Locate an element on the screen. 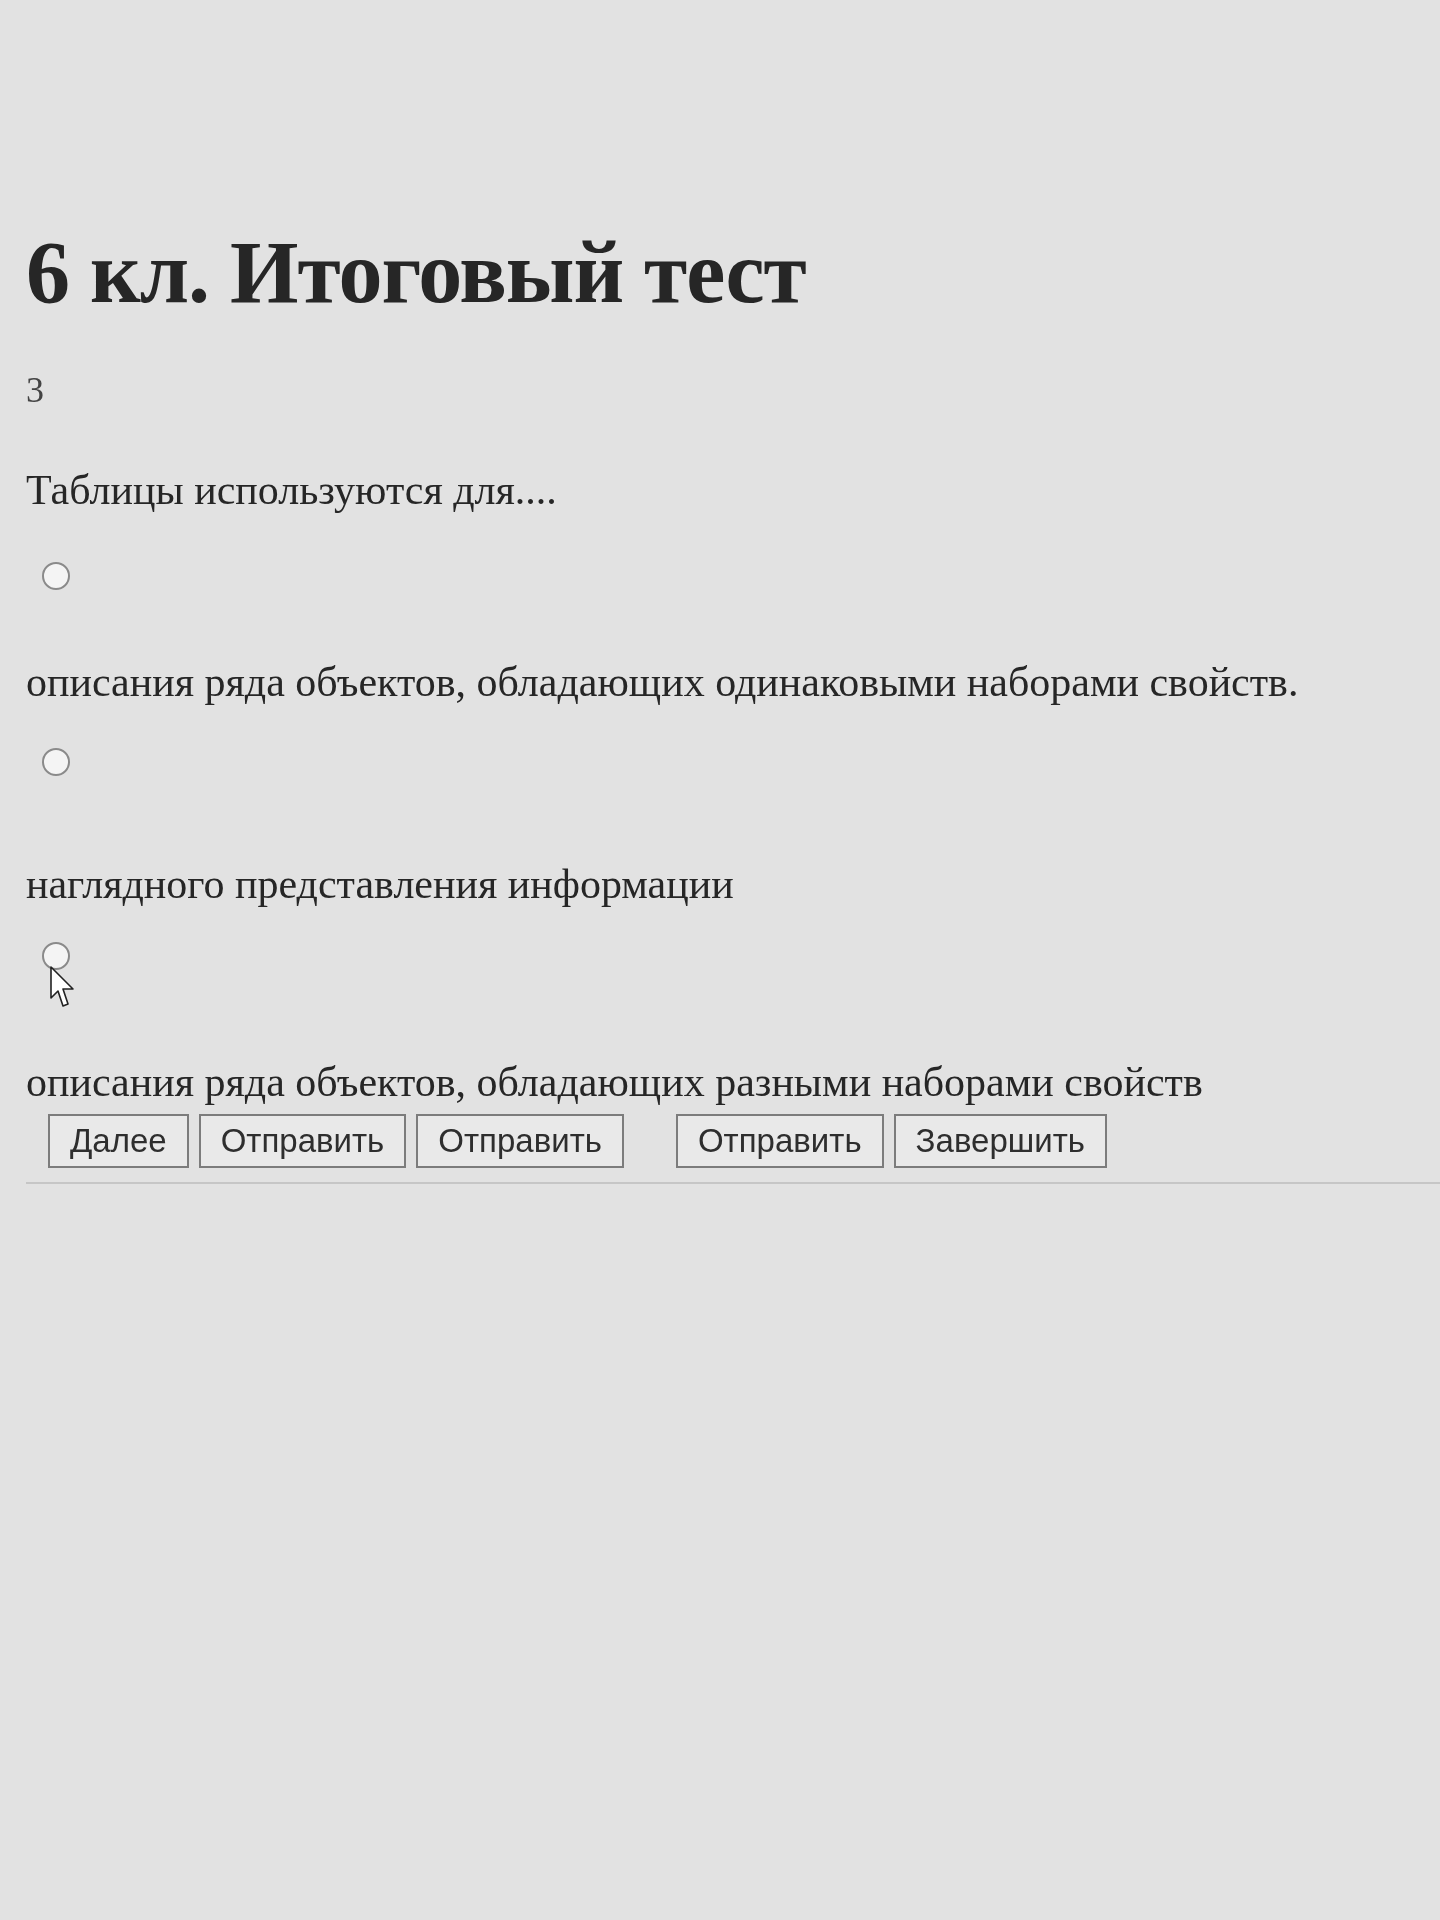 The image size is (1440, 1920). form-button: Завершить is located at coordinates (1000, 1141).